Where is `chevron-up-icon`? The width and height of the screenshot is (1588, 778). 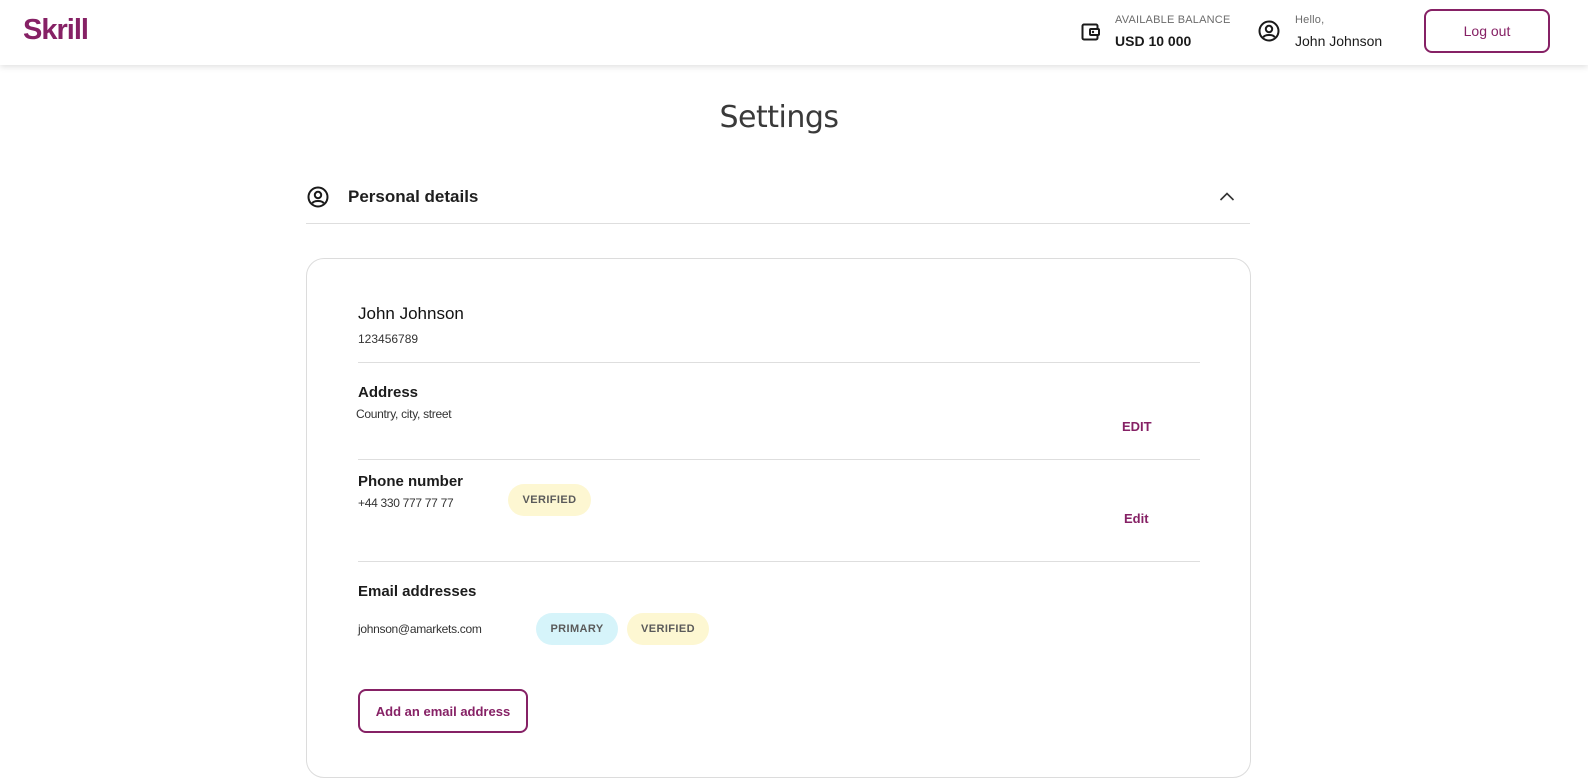
chevron-up-icon is located at coordinates (1227, 197).